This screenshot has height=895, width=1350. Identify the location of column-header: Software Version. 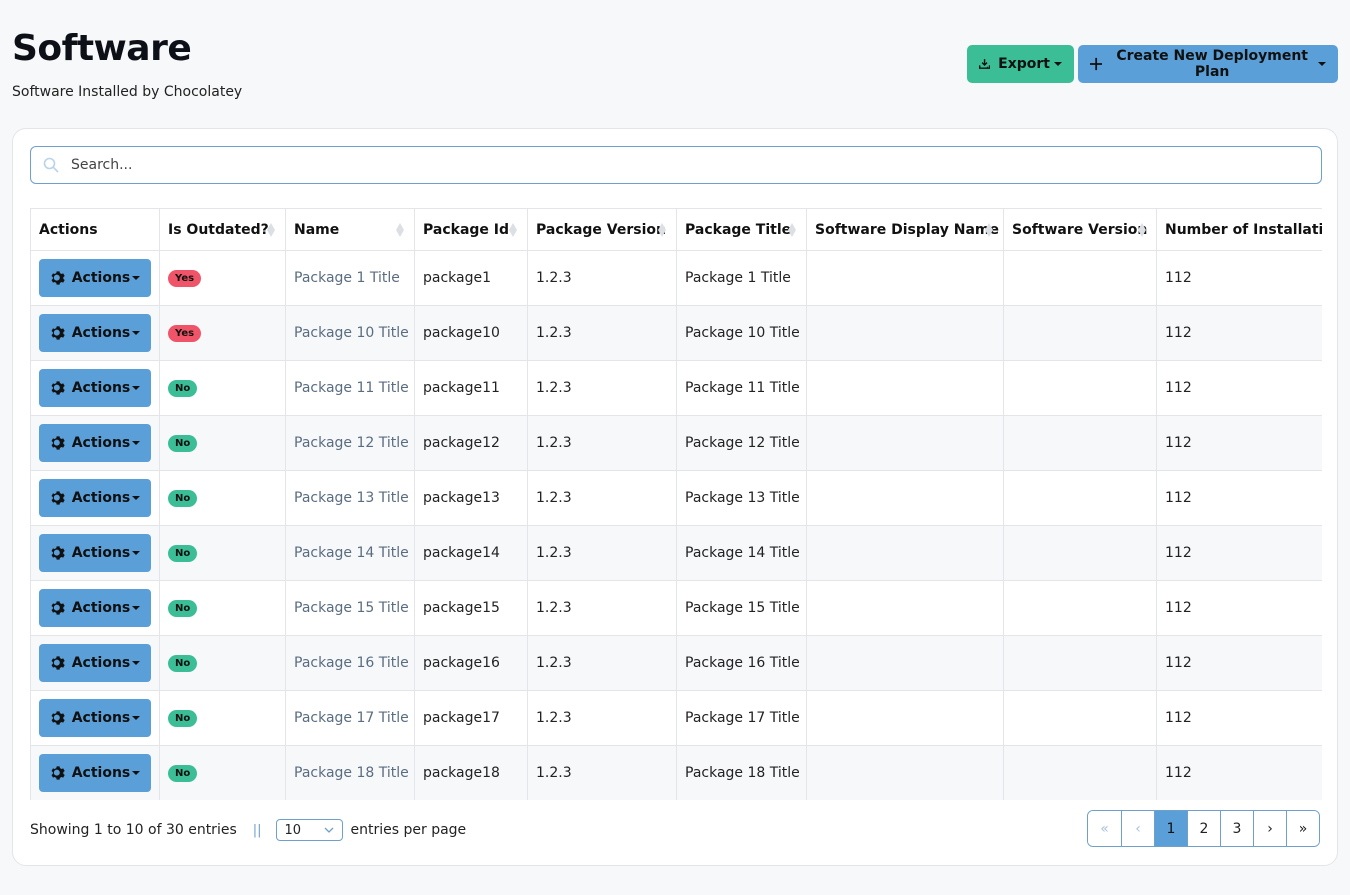
(1080, 229).